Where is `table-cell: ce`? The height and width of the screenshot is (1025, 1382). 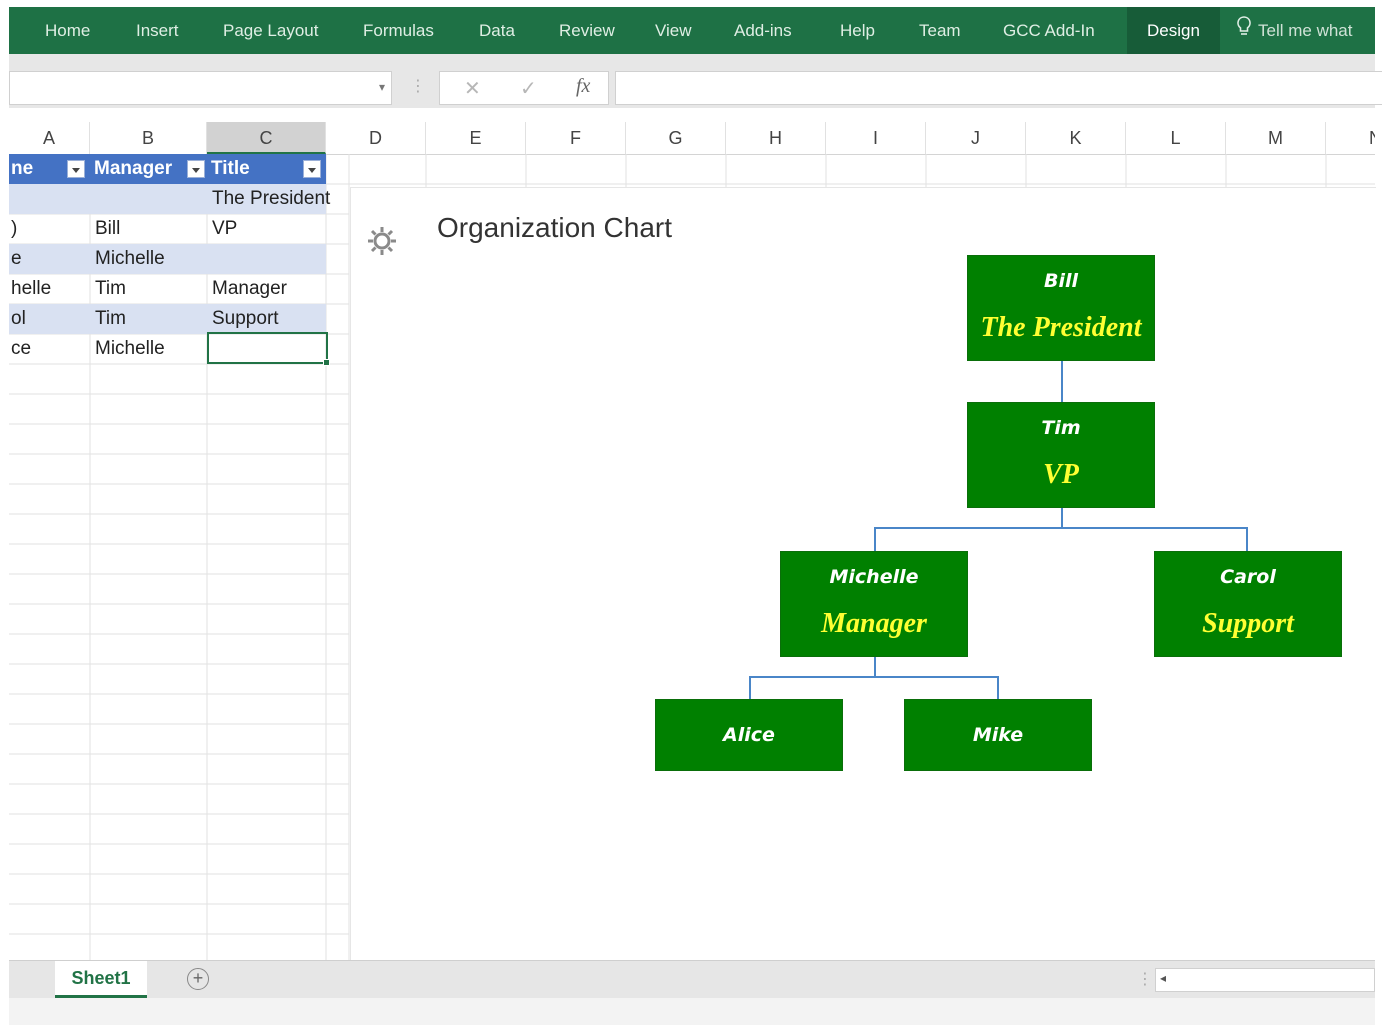
table-cell: ce is located at coordinates (50, 349).